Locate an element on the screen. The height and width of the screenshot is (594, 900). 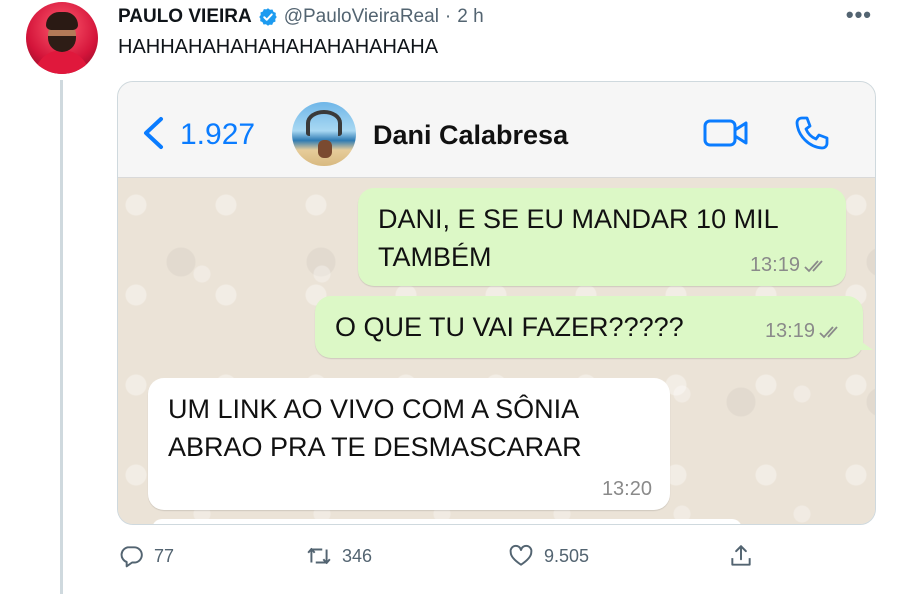
more-icon: ••• is located at coordinates (859, 15).